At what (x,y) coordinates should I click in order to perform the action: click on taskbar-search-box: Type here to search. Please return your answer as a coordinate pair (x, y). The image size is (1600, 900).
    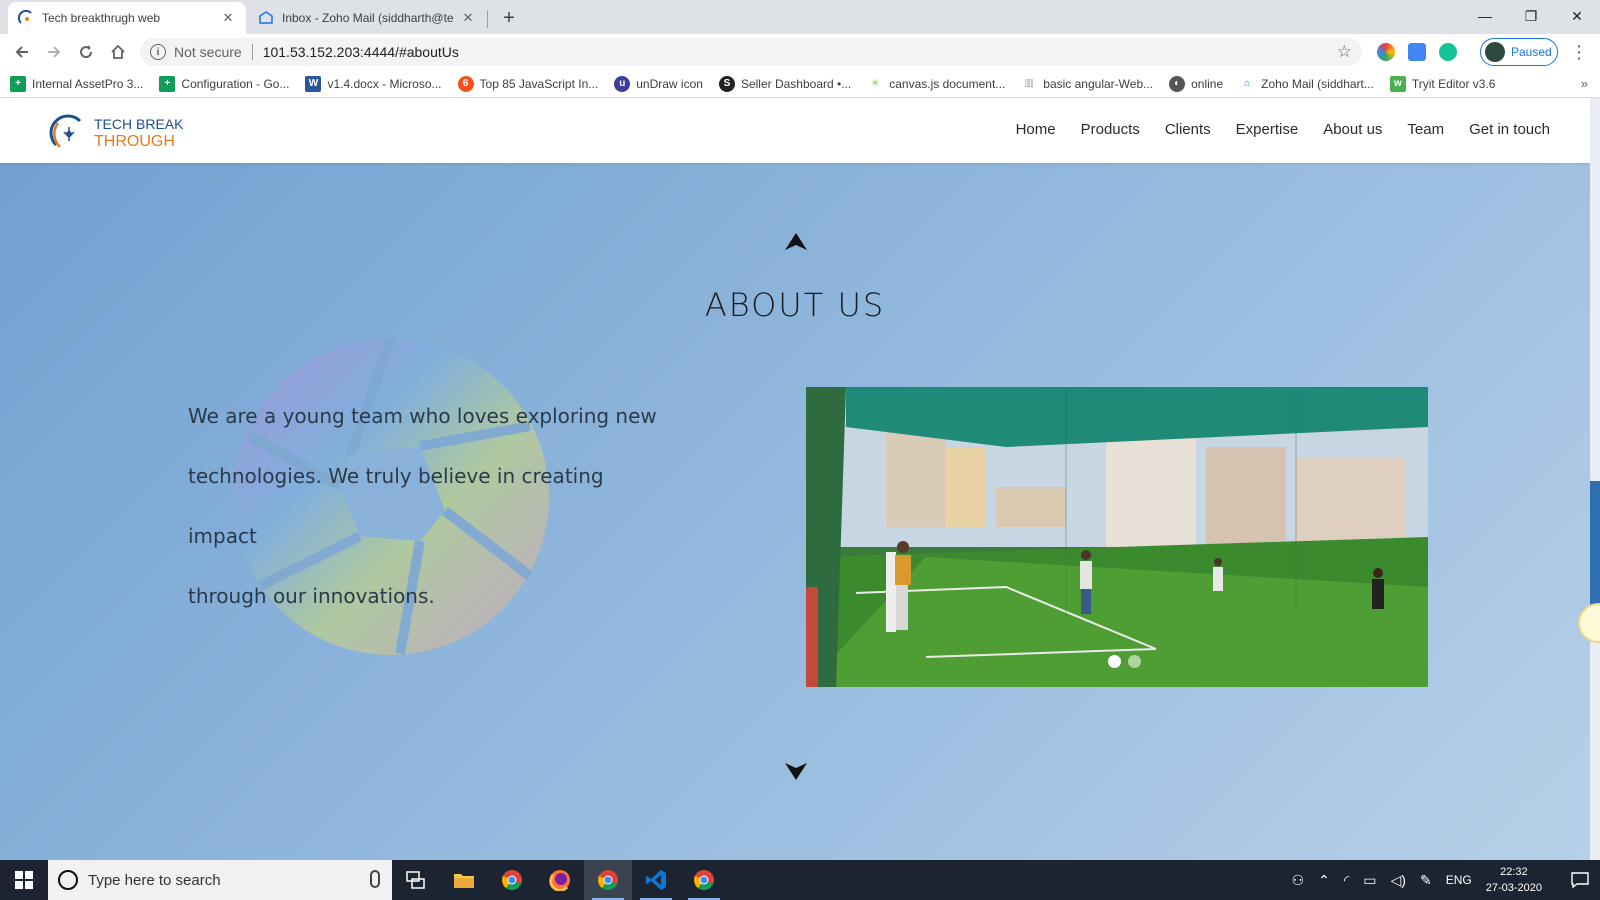
    Looking at the image, I should click on (220, 880).